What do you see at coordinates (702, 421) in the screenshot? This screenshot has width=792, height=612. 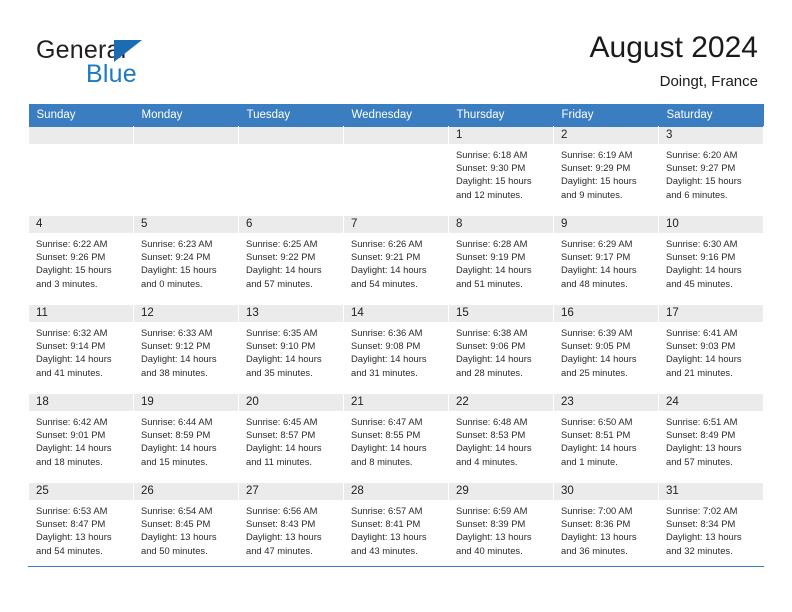 I see `sunrise-text: Sunrise: 6:51 AM` at bounding box center [702, 421].